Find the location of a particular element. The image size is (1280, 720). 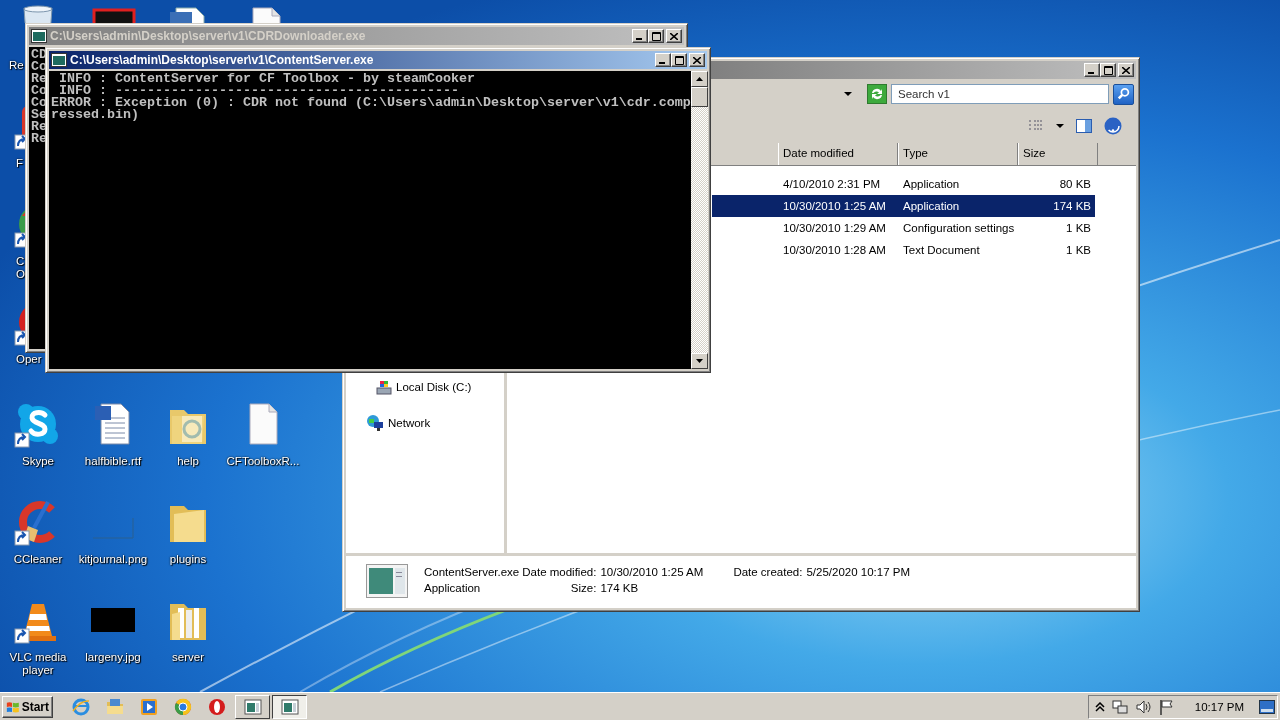

window-title: C:\Users\admin\Desktop\server\v1\CDRDownloader.exe is located at coordinates (208, 36).